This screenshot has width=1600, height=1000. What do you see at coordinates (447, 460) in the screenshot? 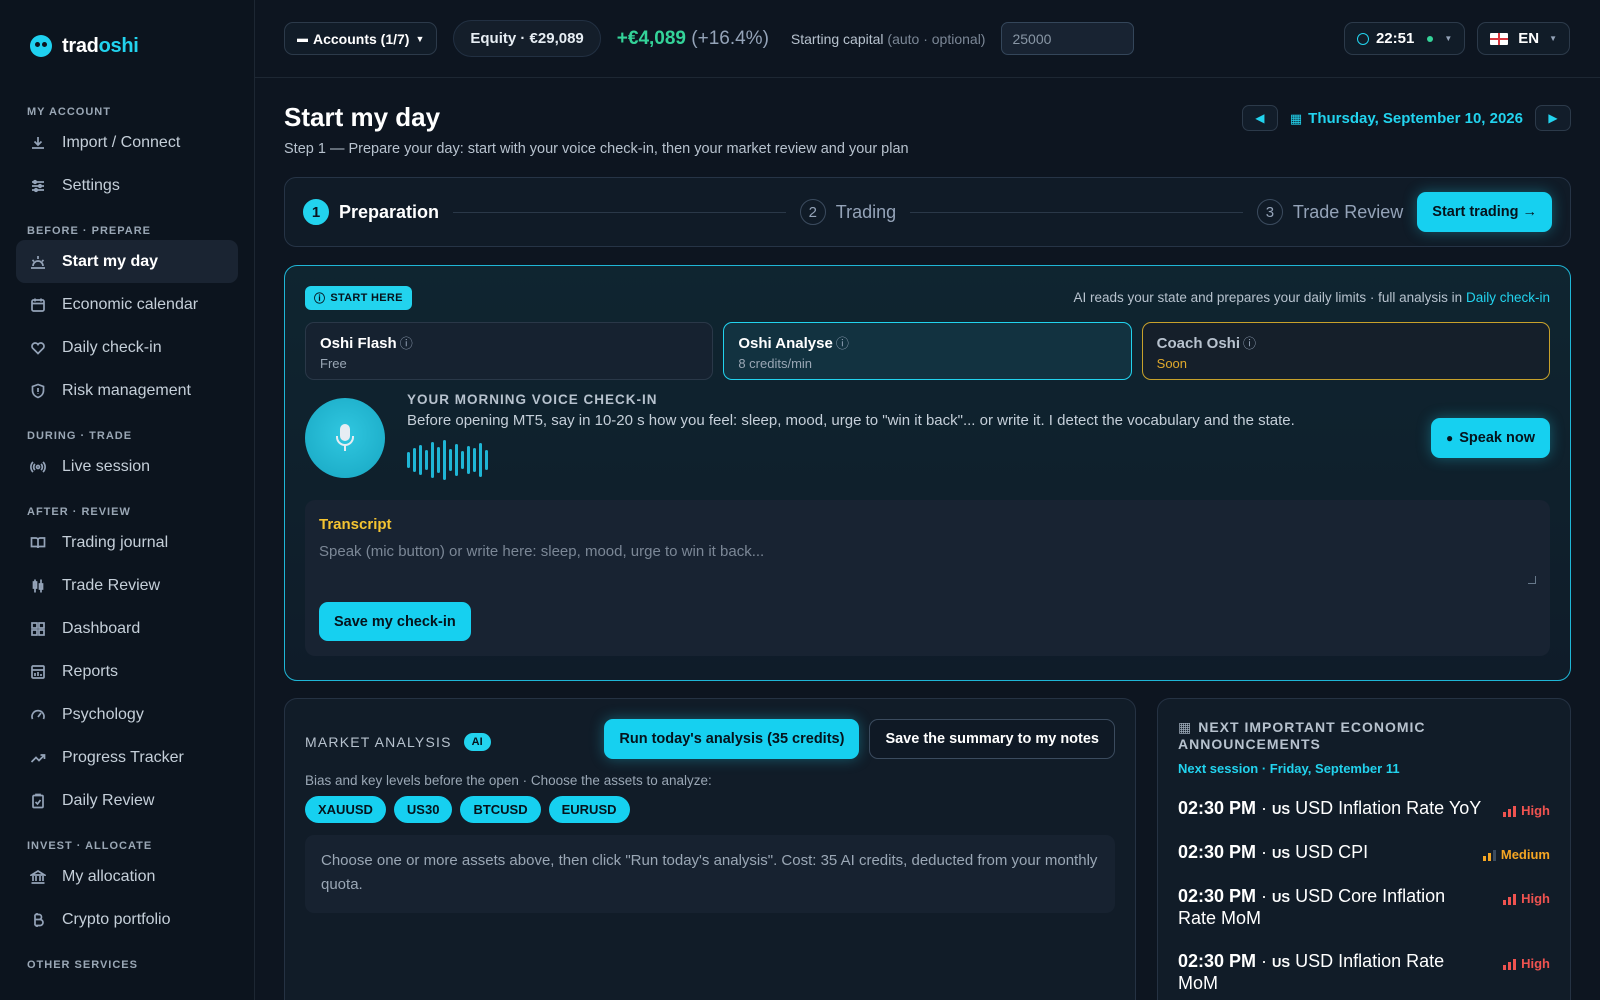
I see `waveform-icon` at bounding box center [447, 460].